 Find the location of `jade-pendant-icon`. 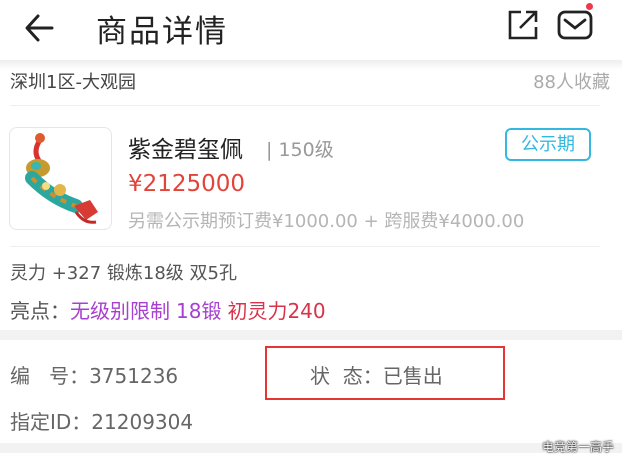

jade-pendant-icon is located at coordinates (61, 178).